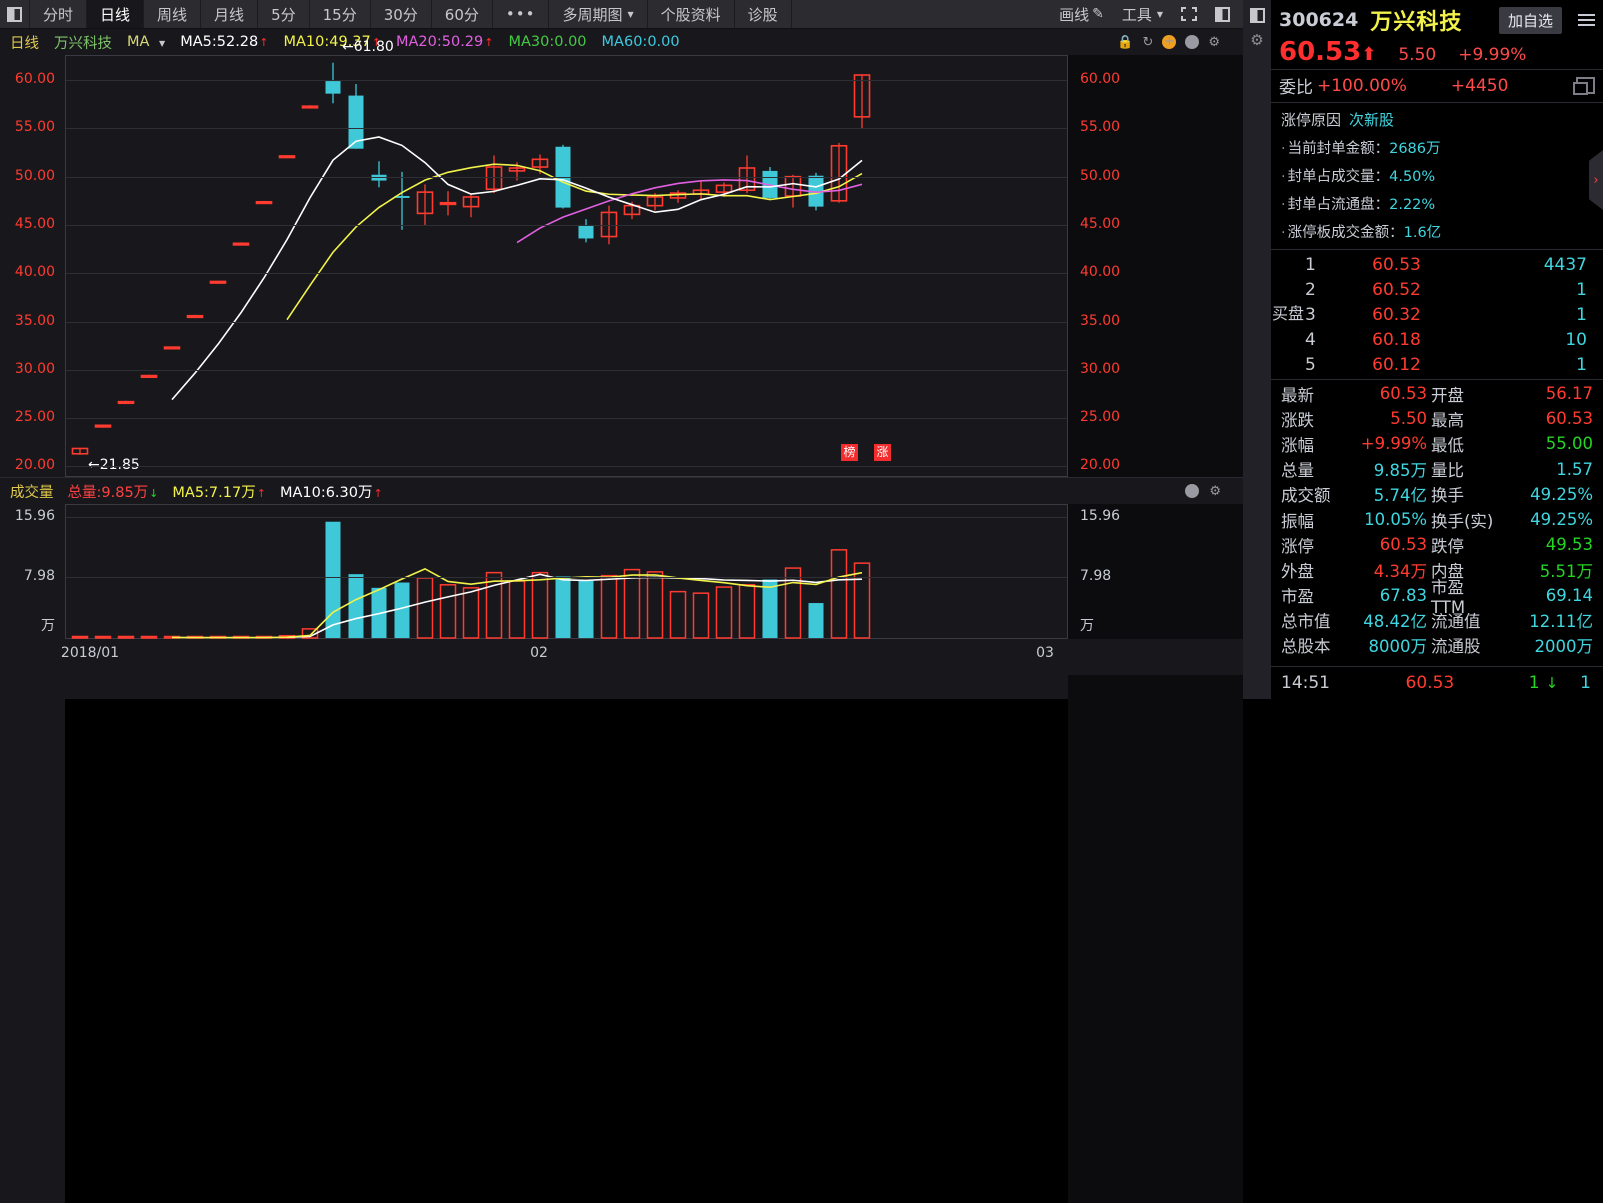 The image size is (1603, 1203). What do you see at coordinates (1447, 395) in the screenshot?
I see `stat-label: 开盘` at bounding box center [1447, 395].